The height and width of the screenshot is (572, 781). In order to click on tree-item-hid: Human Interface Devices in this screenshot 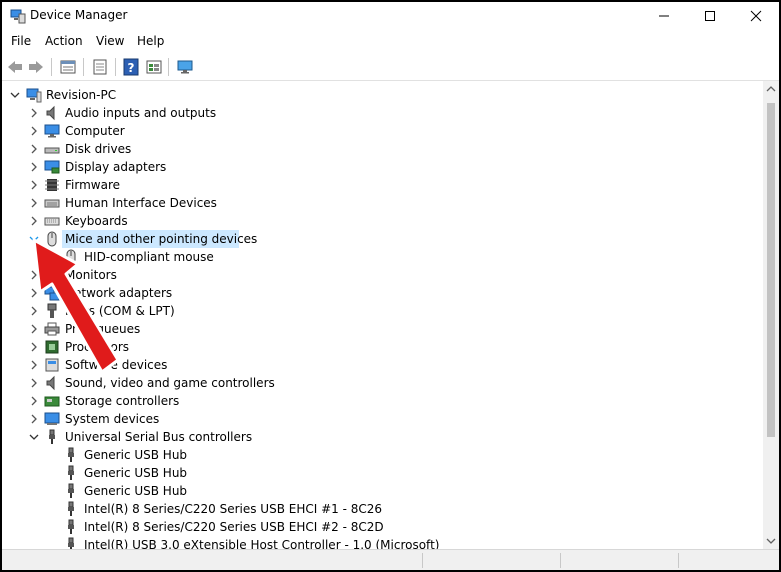, I will do `click(382, 203)`.